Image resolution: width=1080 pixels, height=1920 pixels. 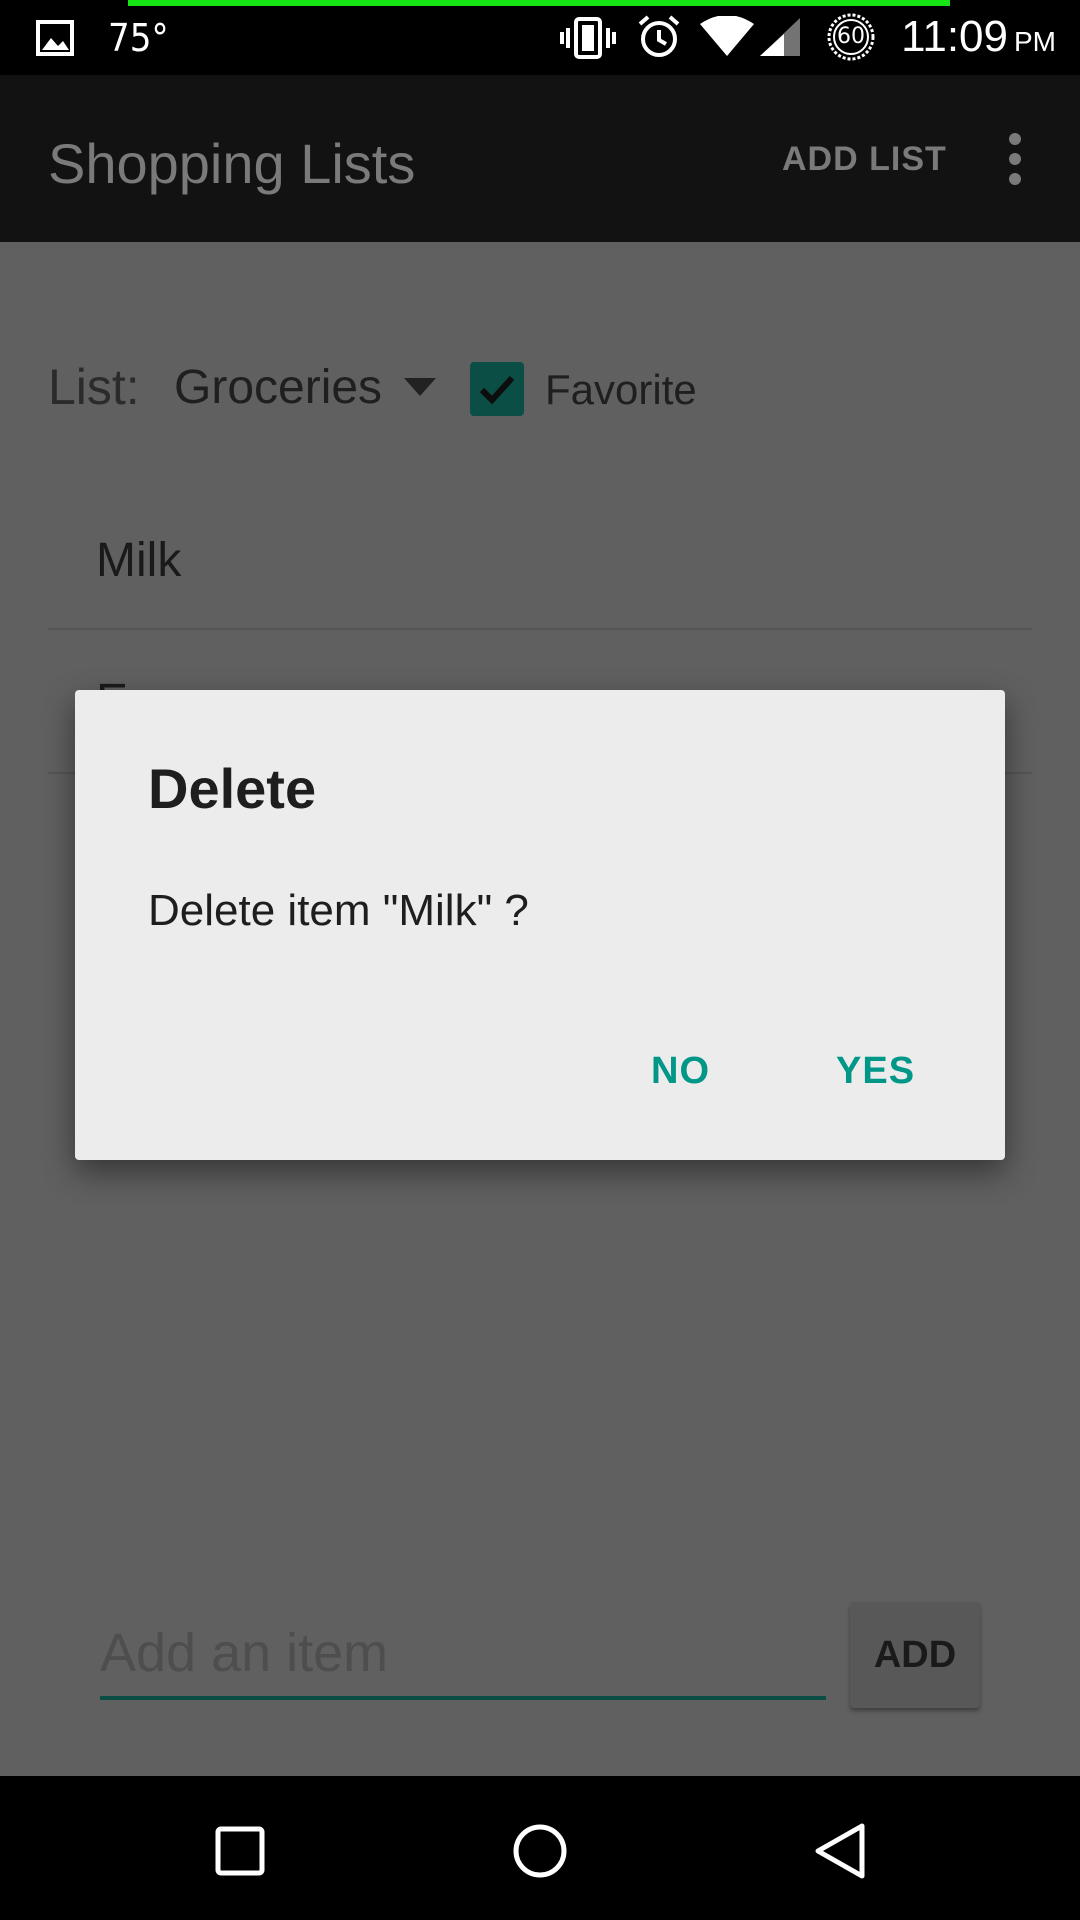 I want to click on add-list-button: ADD LIST, so click(x=864, y=159).